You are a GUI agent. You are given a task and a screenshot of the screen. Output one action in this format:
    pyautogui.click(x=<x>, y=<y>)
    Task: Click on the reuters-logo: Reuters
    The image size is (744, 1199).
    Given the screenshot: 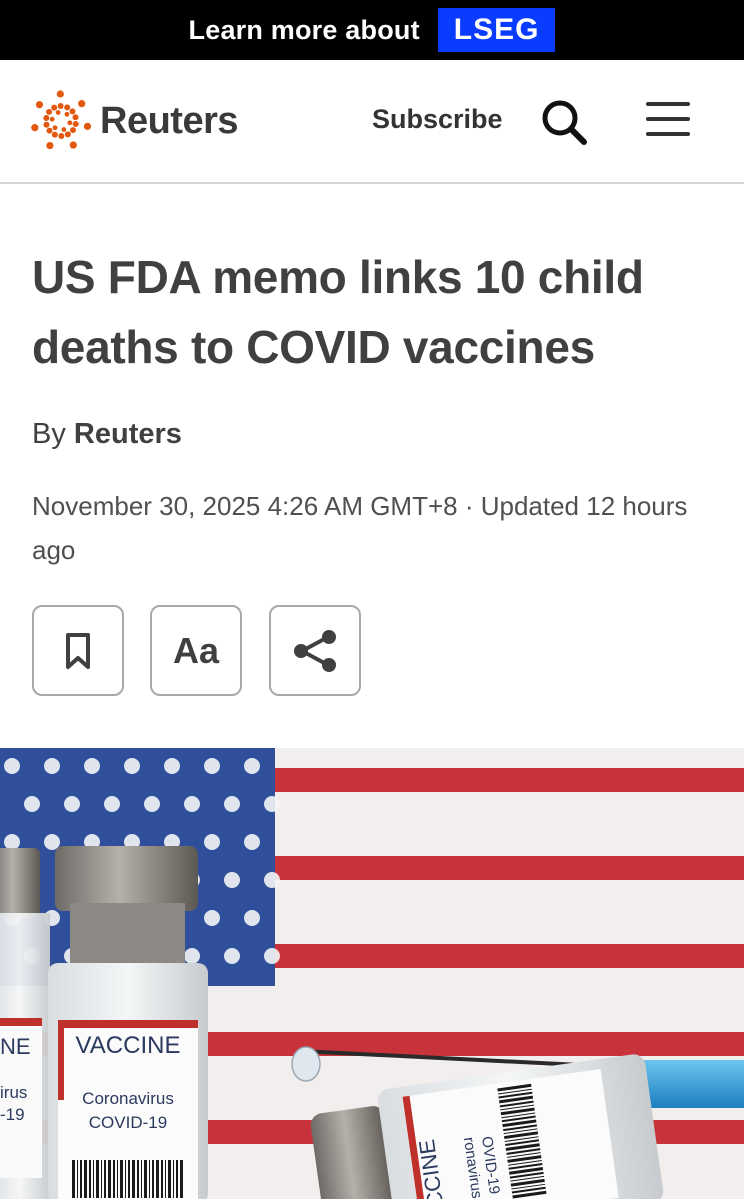 What is the action you would take?
    pyautogui.click(x=134, y=121)
    